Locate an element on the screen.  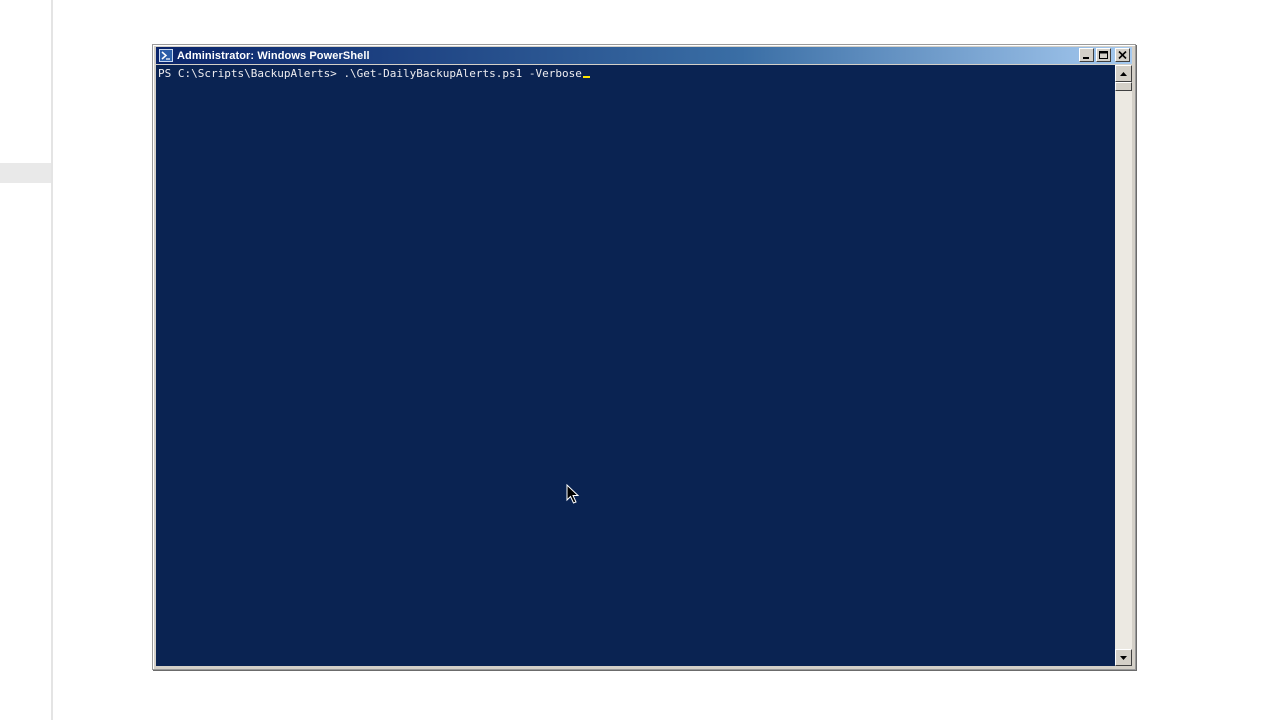
window-controls is located at coordinates (1104, 55).